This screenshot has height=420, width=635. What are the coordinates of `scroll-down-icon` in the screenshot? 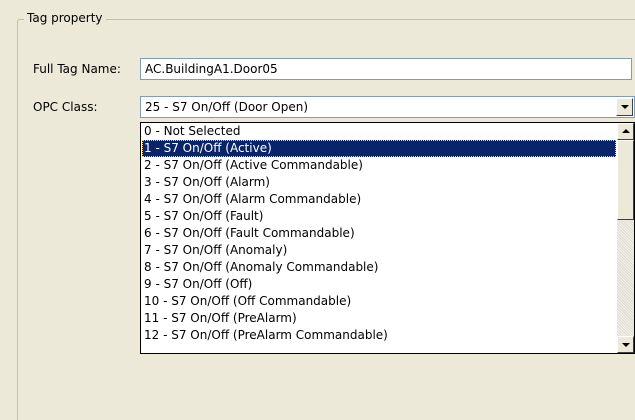 It's located at (626, 345).